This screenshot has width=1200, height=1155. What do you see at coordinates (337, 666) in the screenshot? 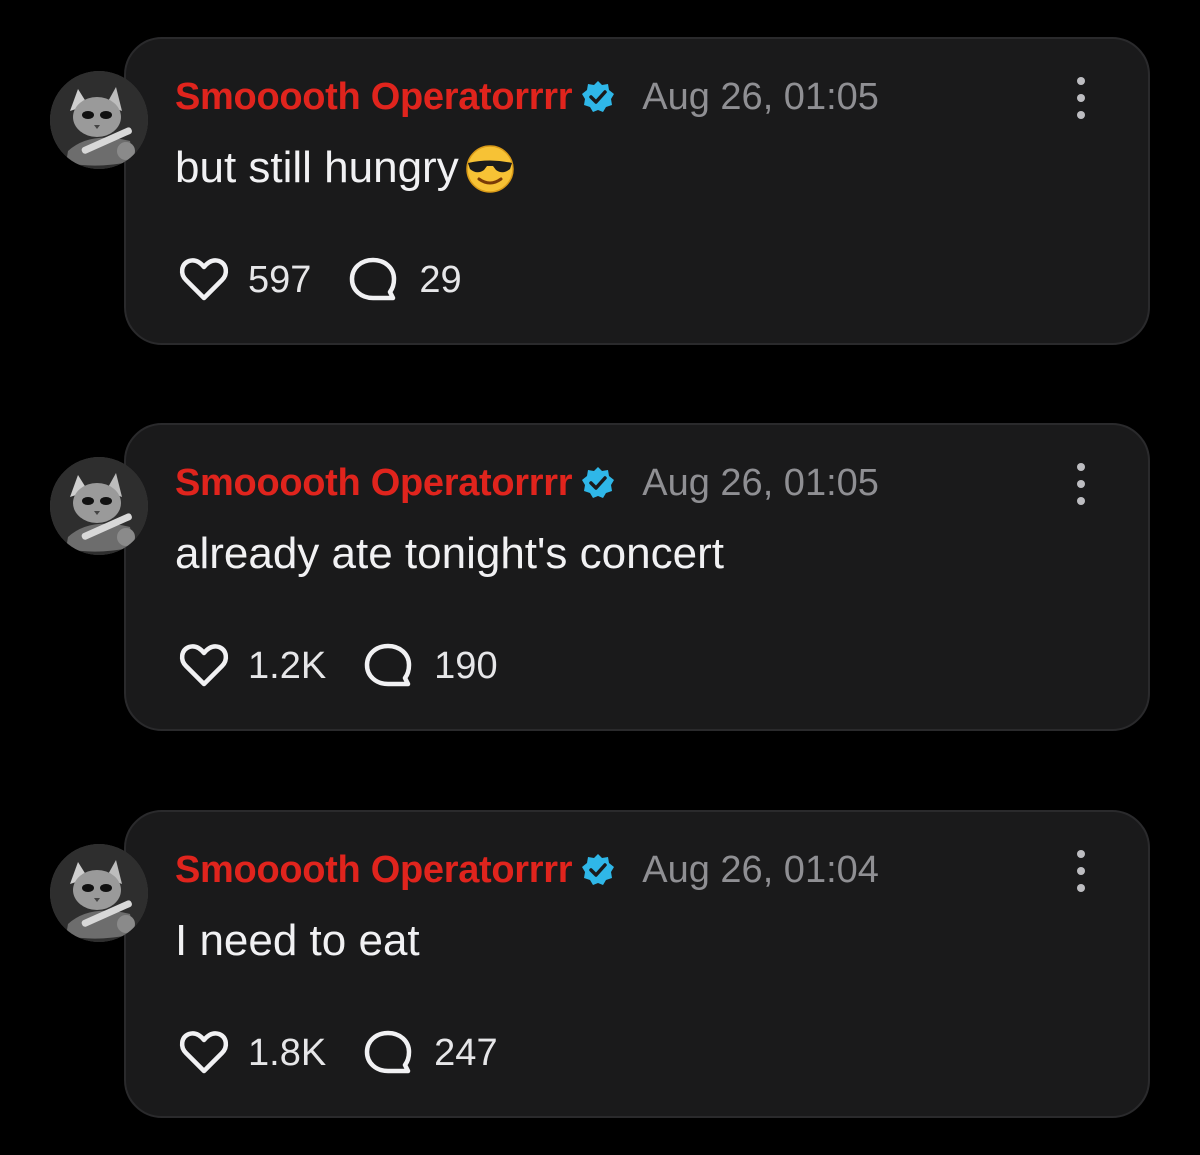
I see `post-actions: 1.2K 190` at bounding box center [337, 666].